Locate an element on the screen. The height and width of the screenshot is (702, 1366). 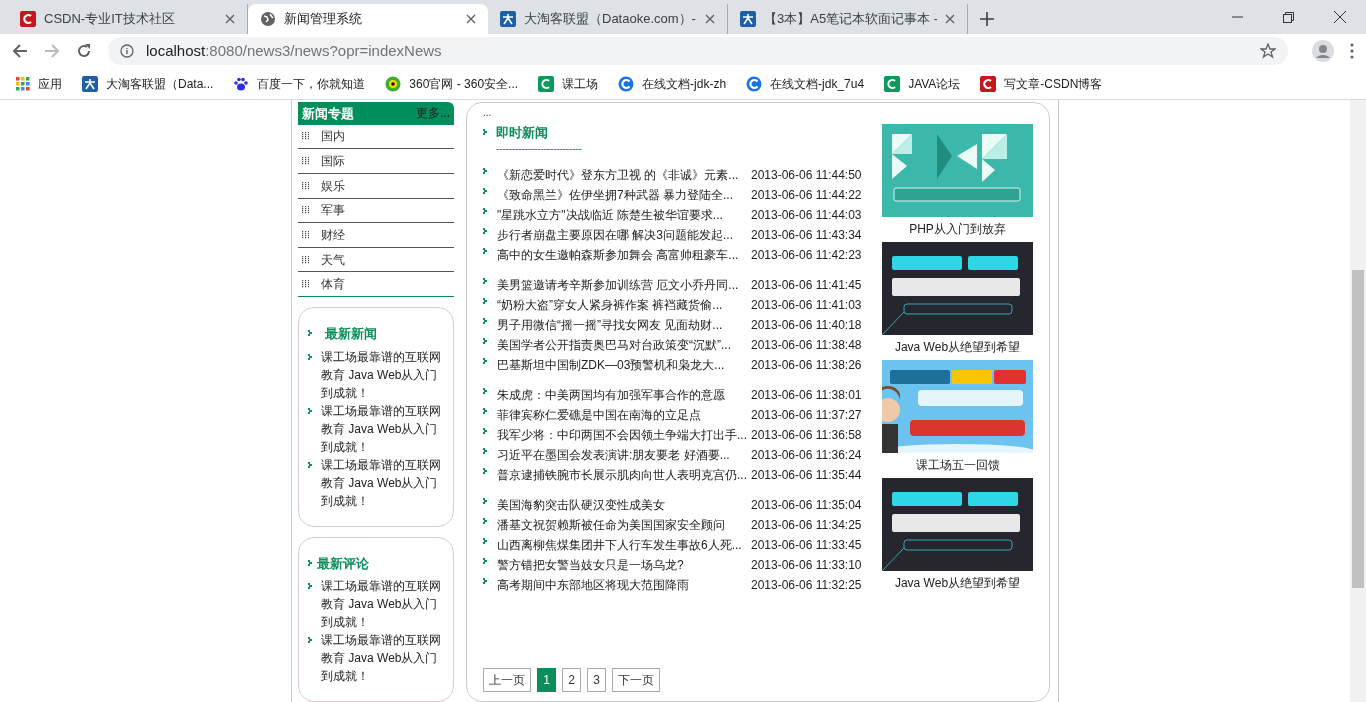
bookmark-link: 在线文档-jdk_7u4 is located at coordinates (805, 83).